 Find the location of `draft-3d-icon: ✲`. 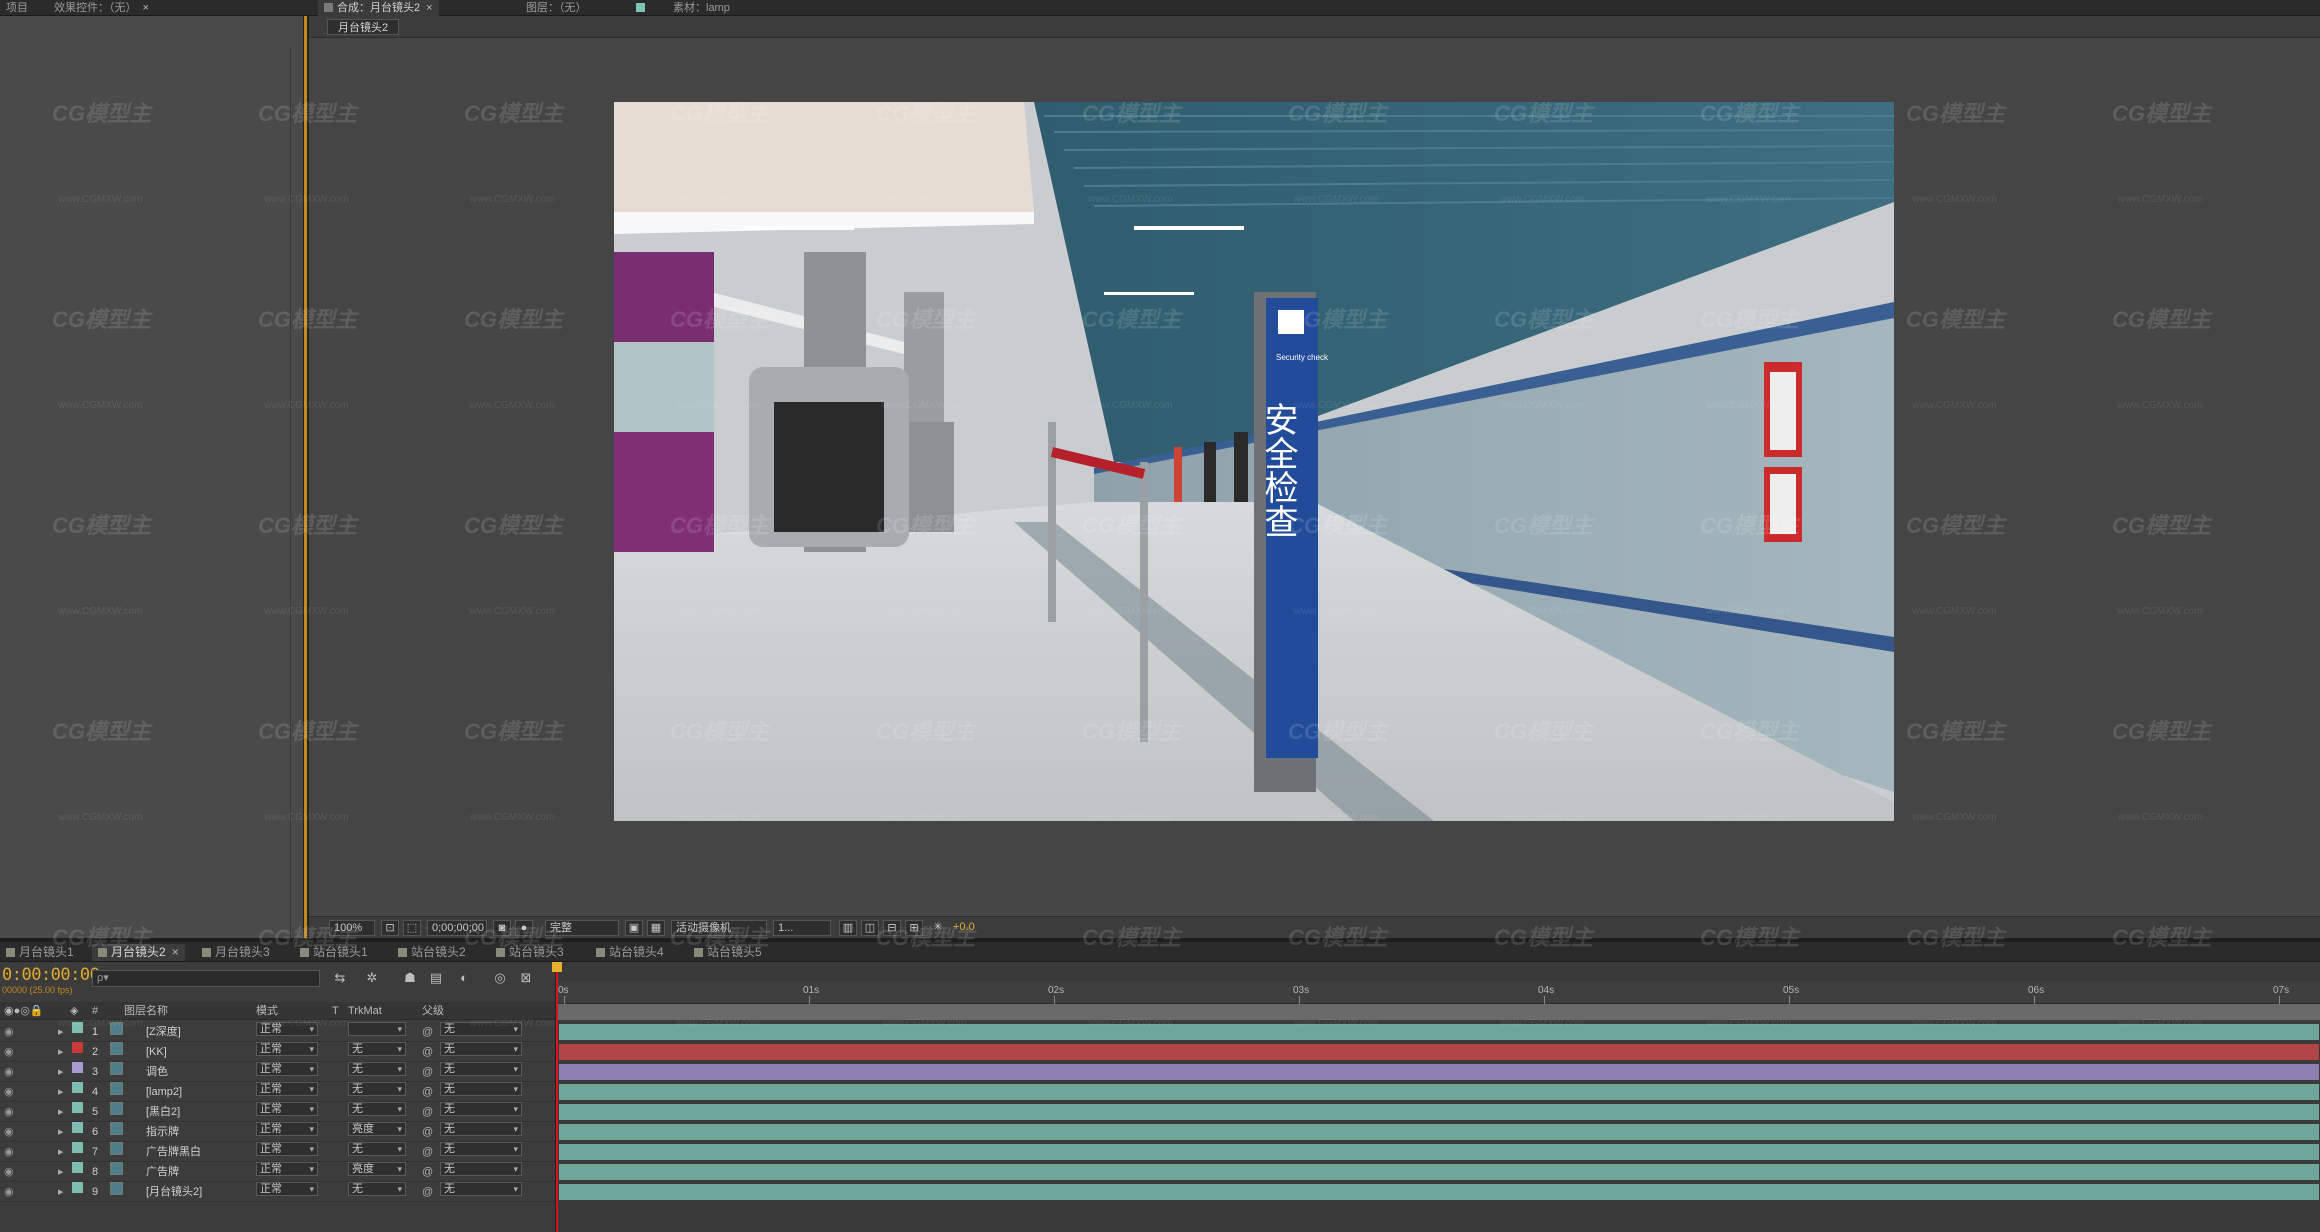

draft-3d-icon: ✲ is located at coordinates (372, 978).